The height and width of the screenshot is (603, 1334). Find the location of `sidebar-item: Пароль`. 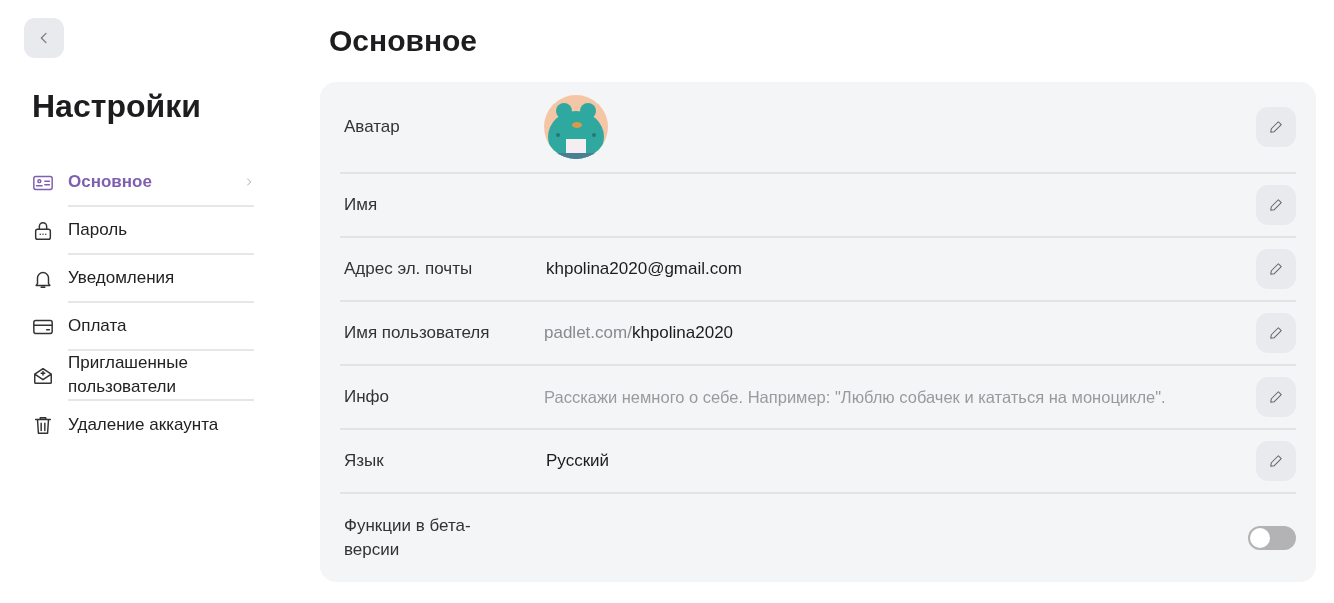

sidebar-item: Пароль is located at coordinates (150, 230).